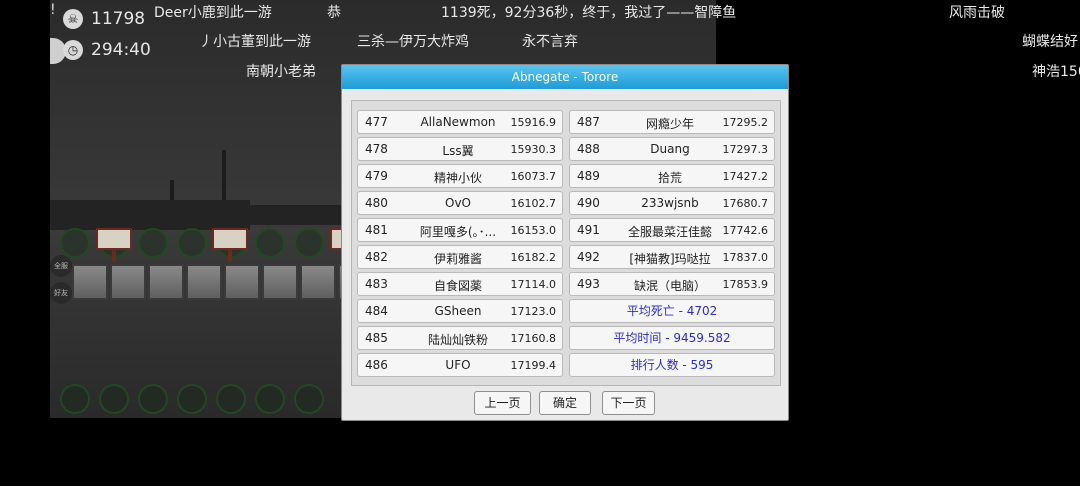 This screenshot has height=486, width=1080. What do you see at coordinates (376, 149) in the screenshot?
I see `rank: 478` at bounding box center [376, 149].